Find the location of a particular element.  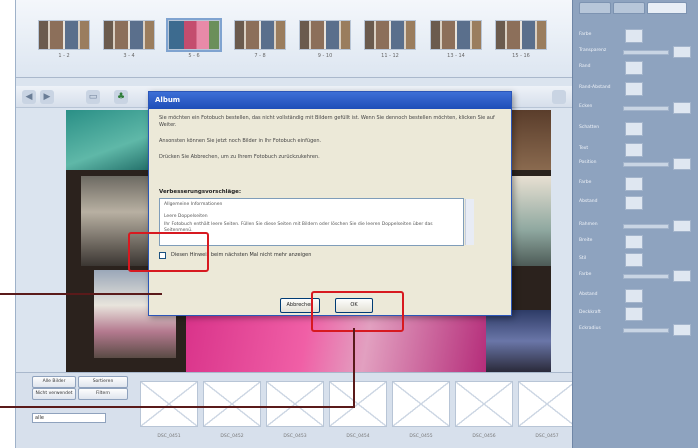

image-placeholder: DSC_0455 is located at coordinates (421, 410).